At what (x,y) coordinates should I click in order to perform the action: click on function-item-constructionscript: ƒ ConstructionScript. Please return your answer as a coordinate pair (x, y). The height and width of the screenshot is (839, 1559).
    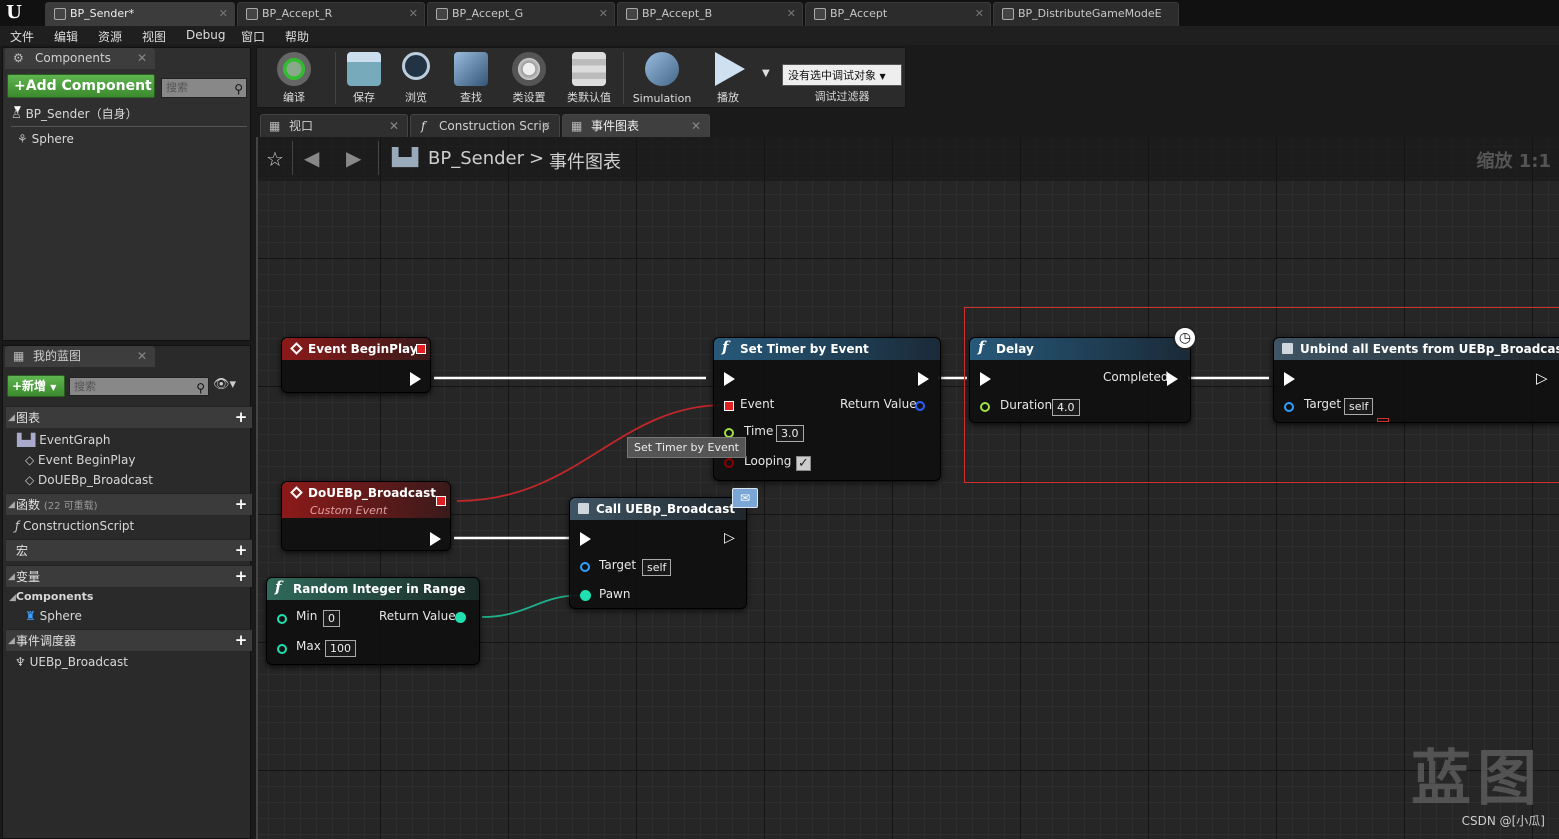
    Looking at the image, I should click on (74, 526).